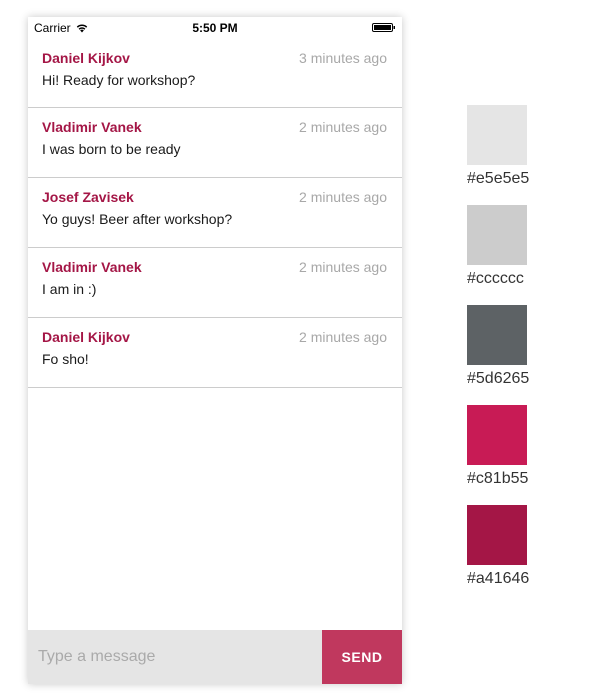 Image resolution: width=600 pixels, height=700 pixels. I want to click on send-button: SEND, so click(362, 657).